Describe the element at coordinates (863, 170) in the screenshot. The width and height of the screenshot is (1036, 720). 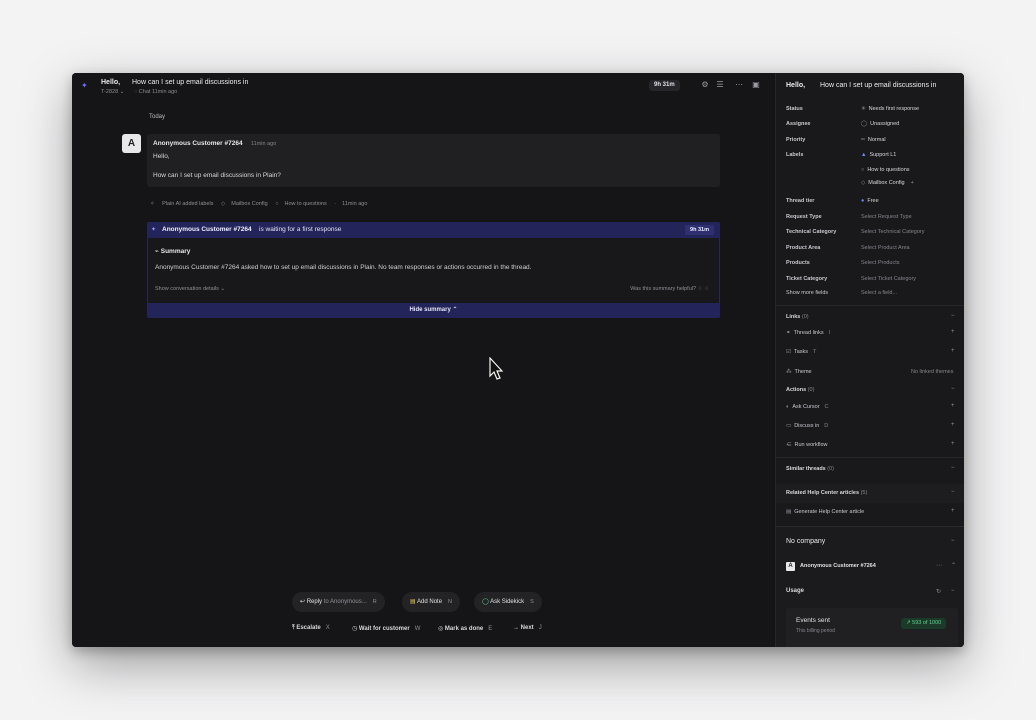
I see `tag-icon: ○` at that location.